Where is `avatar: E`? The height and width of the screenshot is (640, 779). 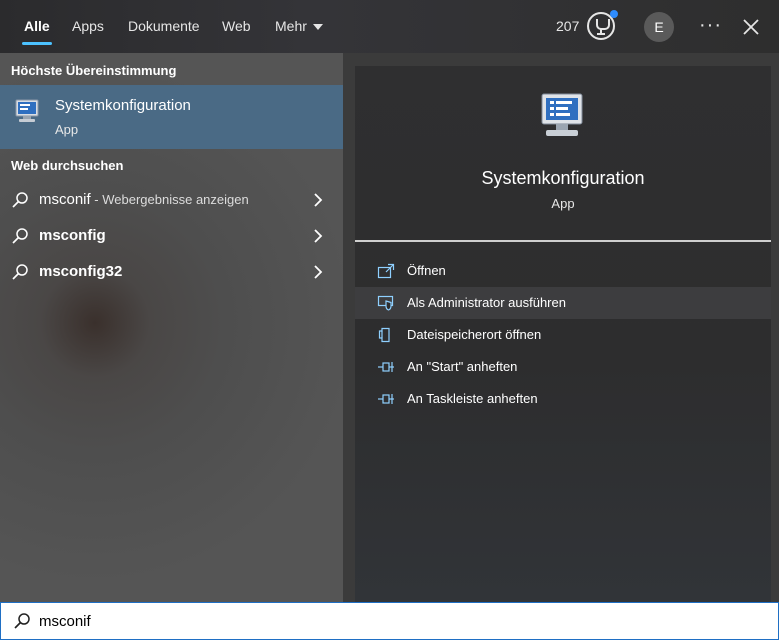 avatar: E is located at coordinates (659, 27).